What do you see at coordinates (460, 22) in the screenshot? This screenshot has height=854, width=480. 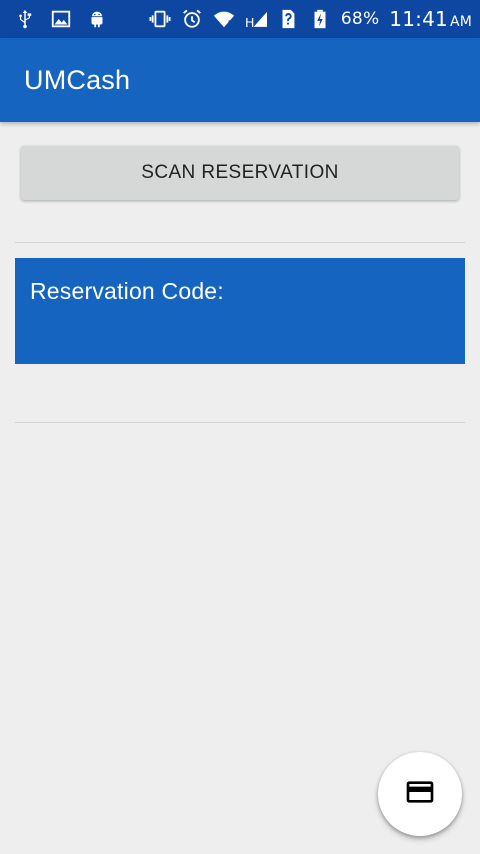 I see `clock-ampm: AM` at bounding box center [460, 22].